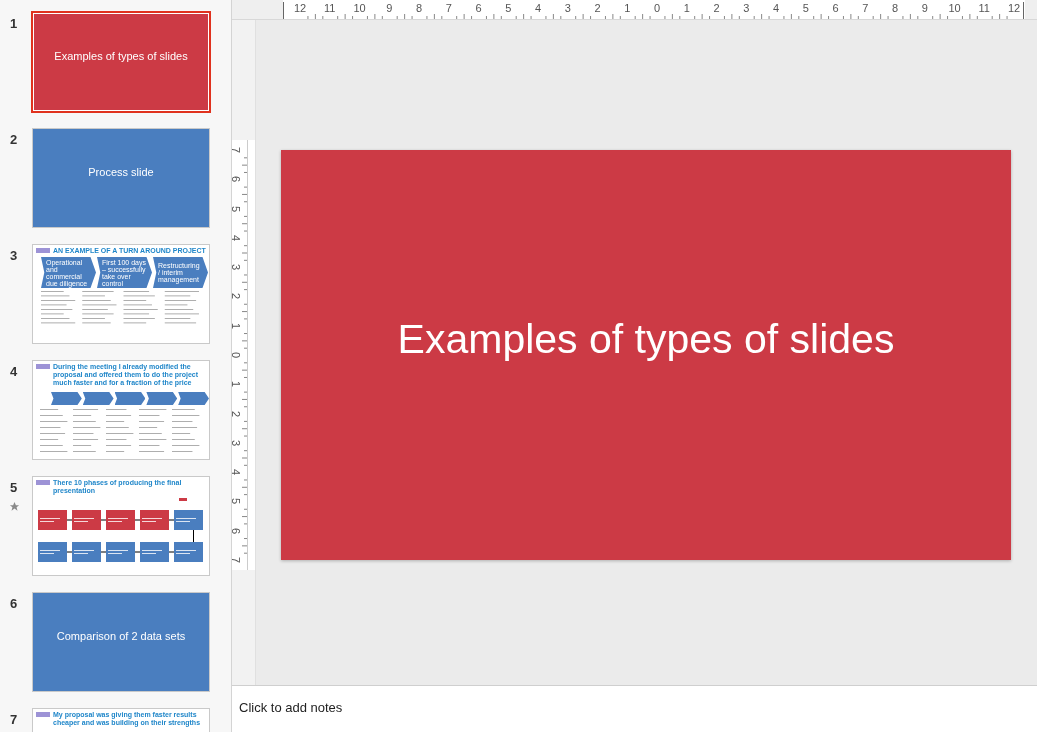 Image resolution: width=1037 pixels, height=732 pixels. Describe the element at coordinates (646, 340) in the screenshot. I see `slide-title: Examples of types of slides` at that location.